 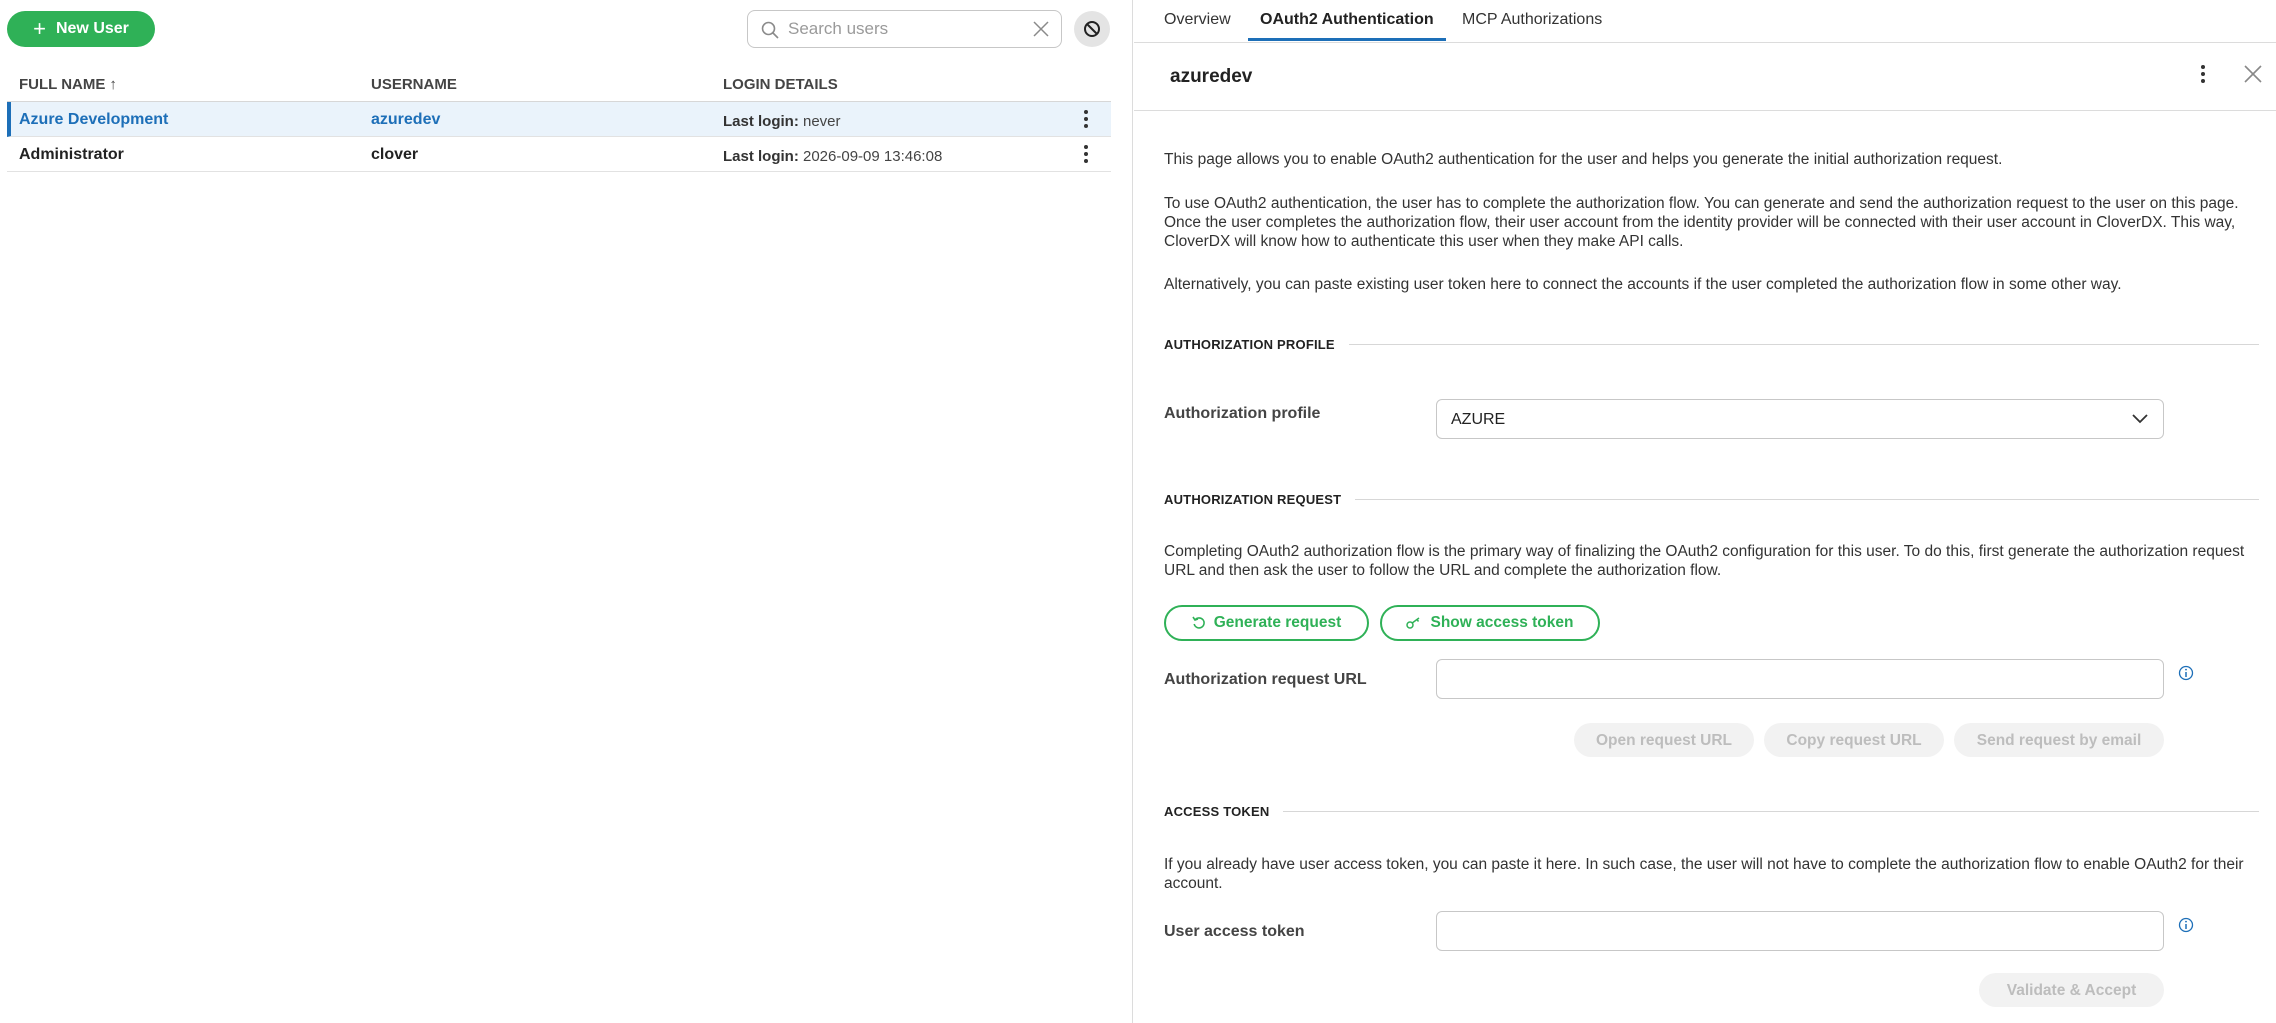 I want to click on generate-request-button: Generate request, so click(x=1266, y=623).